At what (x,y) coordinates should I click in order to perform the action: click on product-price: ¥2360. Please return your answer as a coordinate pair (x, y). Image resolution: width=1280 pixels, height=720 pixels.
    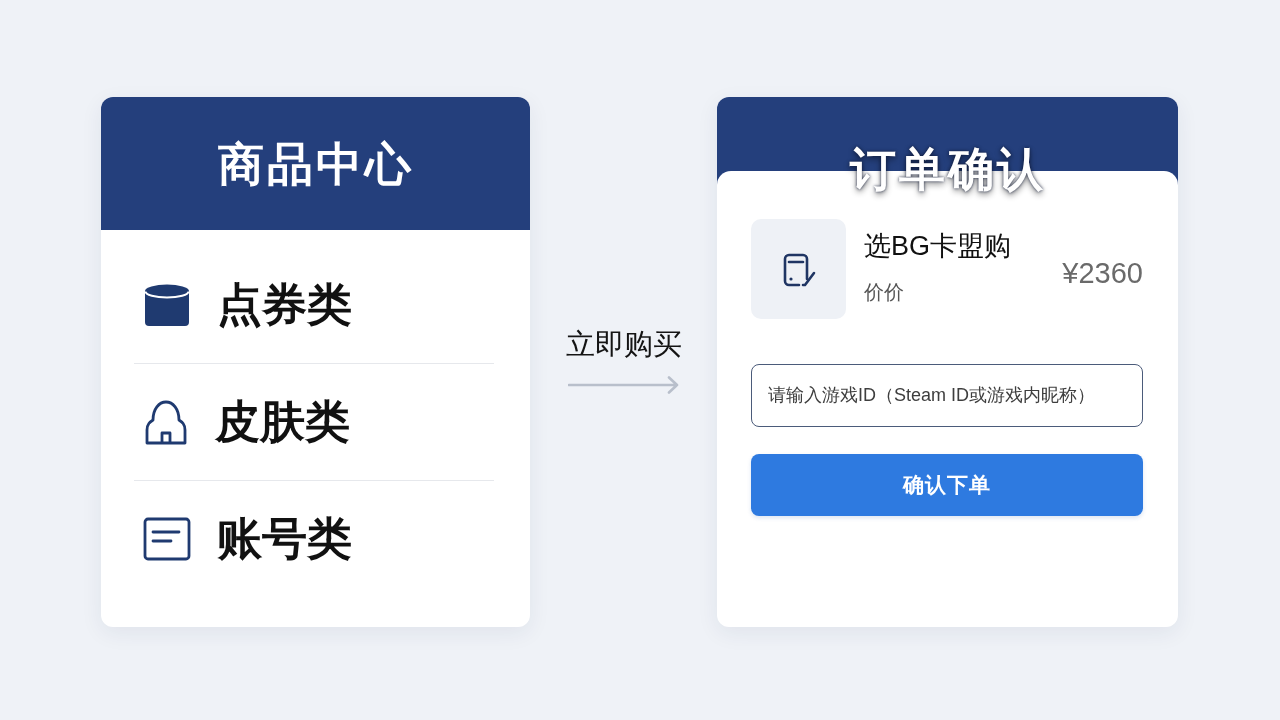
    Looking at the image, I should click on (1102, 273).